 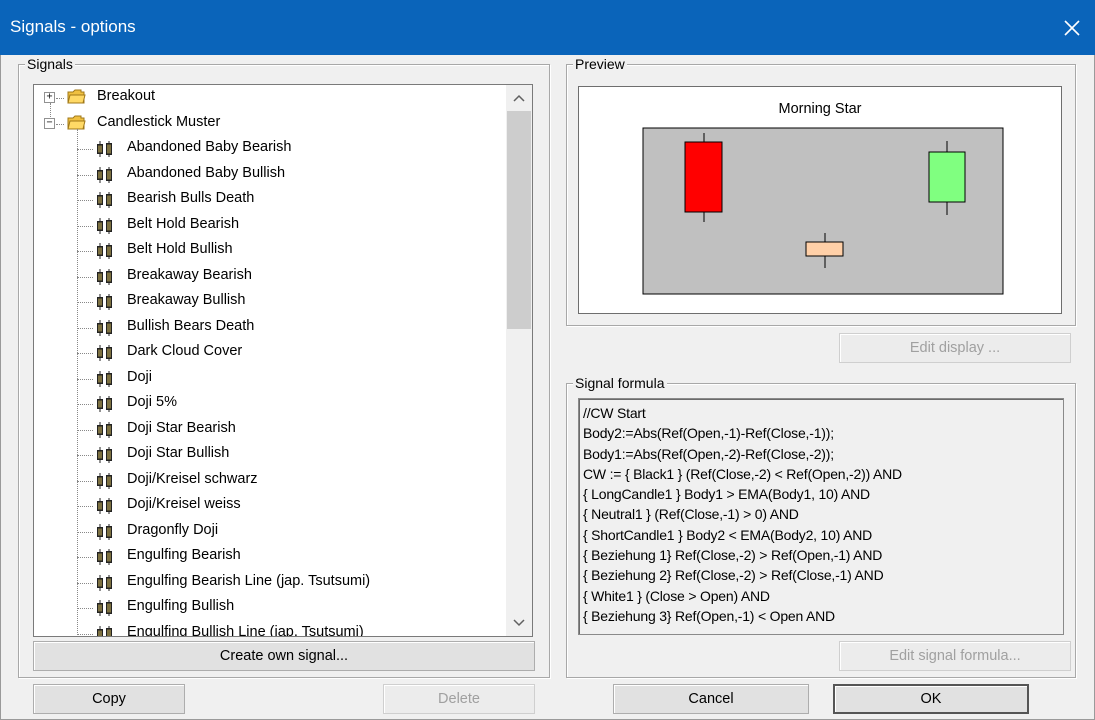 I want to click on tree-item-row: Dark Cloud Cover, so click(x=270, y=353).